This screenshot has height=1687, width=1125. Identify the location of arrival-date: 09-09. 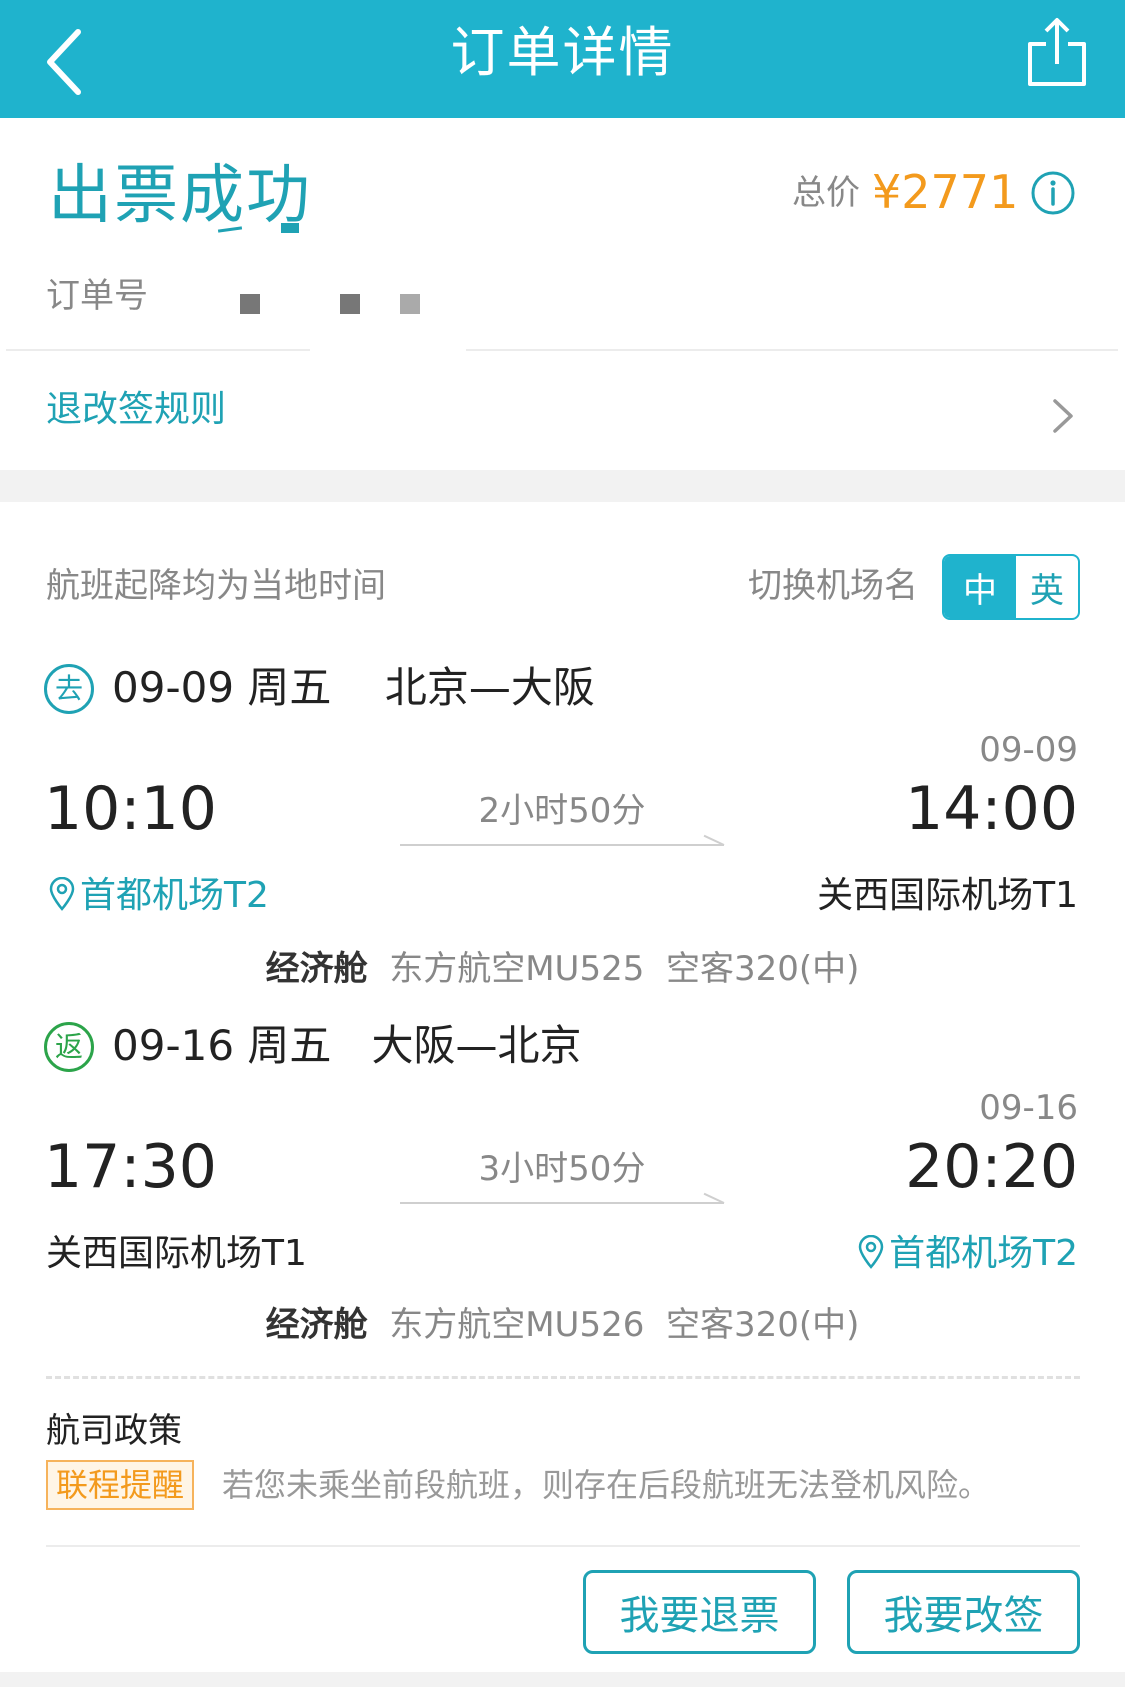
(1028, 750).